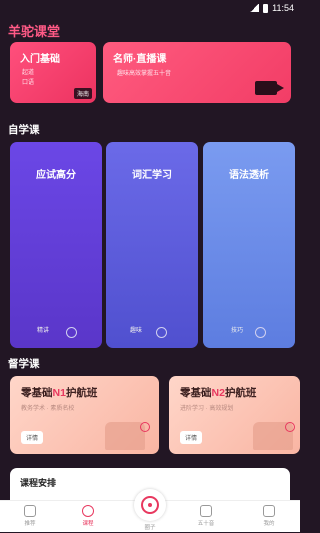 Image resolution: width=320 pixels, height=533 pixels. What do you see at coordinates (152, 175) in the screenshot?
I see `course-title: 词汇学习` at bounding box center [152, 175].